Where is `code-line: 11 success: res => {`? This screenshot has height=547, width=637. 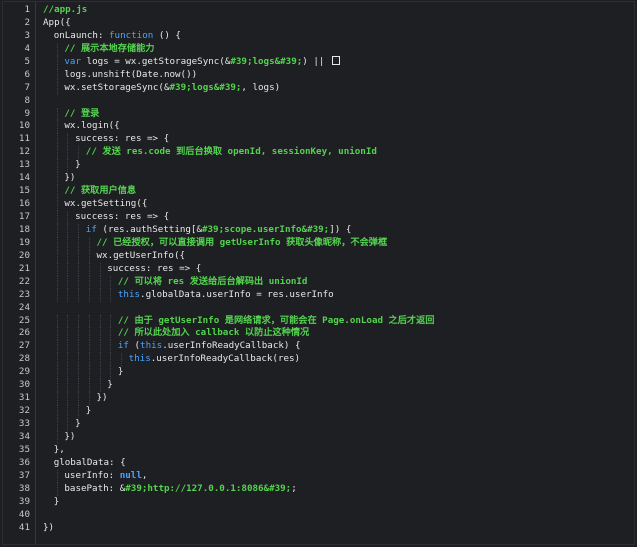 code-line: 11 success: res => { is located at coordinates (318, 140).